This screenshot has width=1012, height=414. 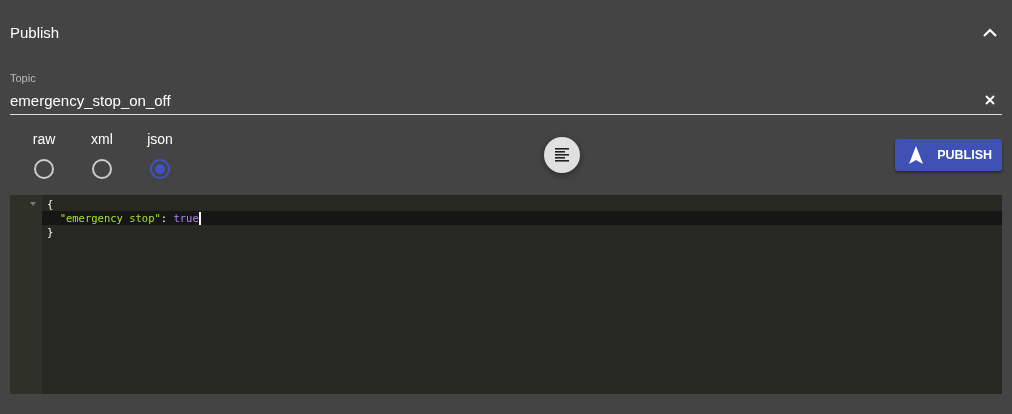 I want to click on navigation-icon, so click(x=916, y=155).